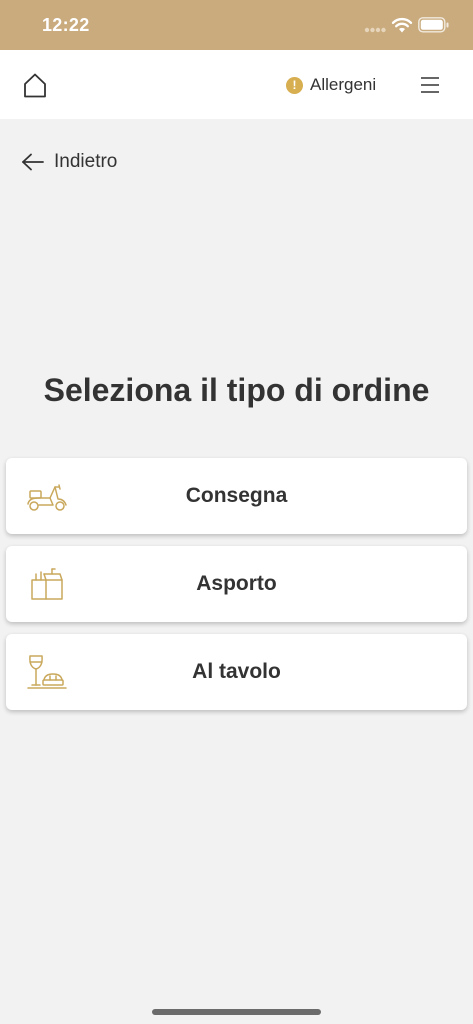 This screenshot has width=473, height=1024. I want to click on status-time: 12:22, so click(66, 25).